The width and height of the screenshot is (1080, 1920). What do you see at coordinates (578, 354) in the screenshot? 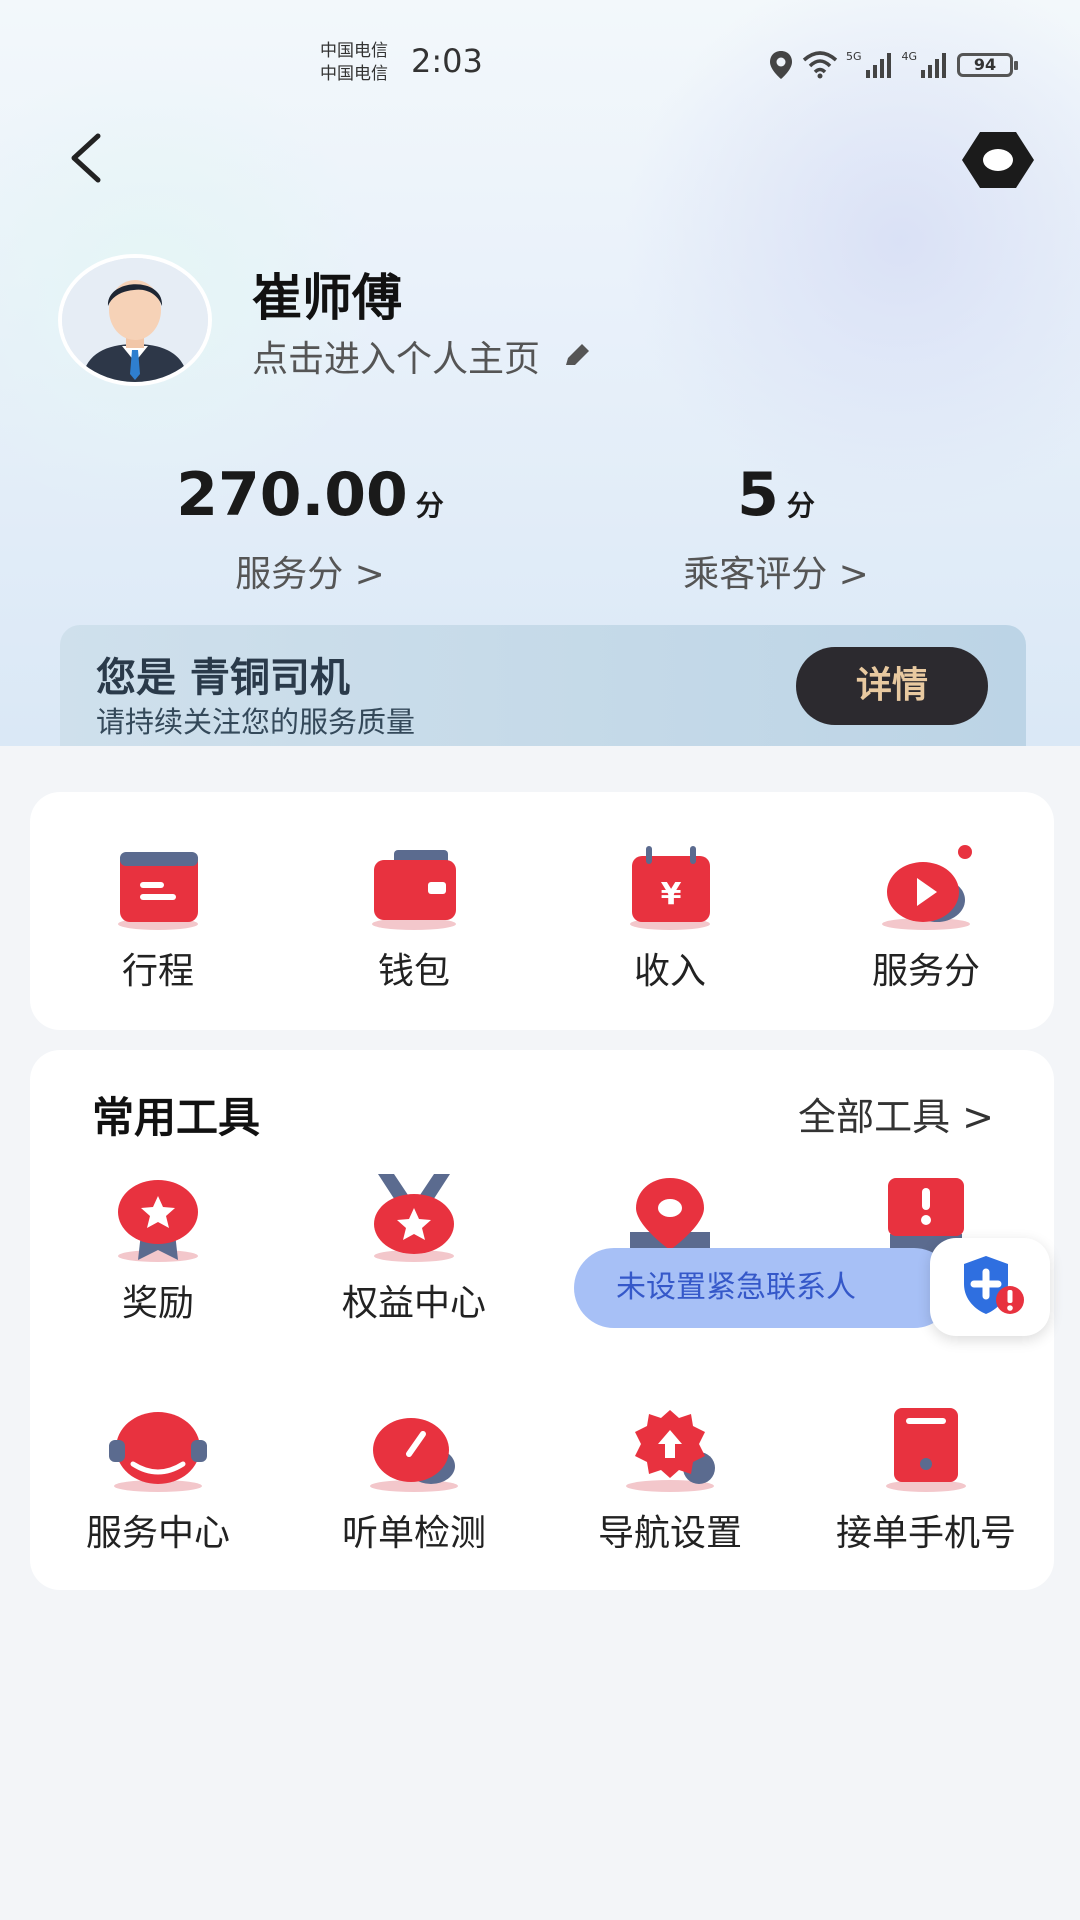
I see `pencil-icon` at bounding box center [578, 354].